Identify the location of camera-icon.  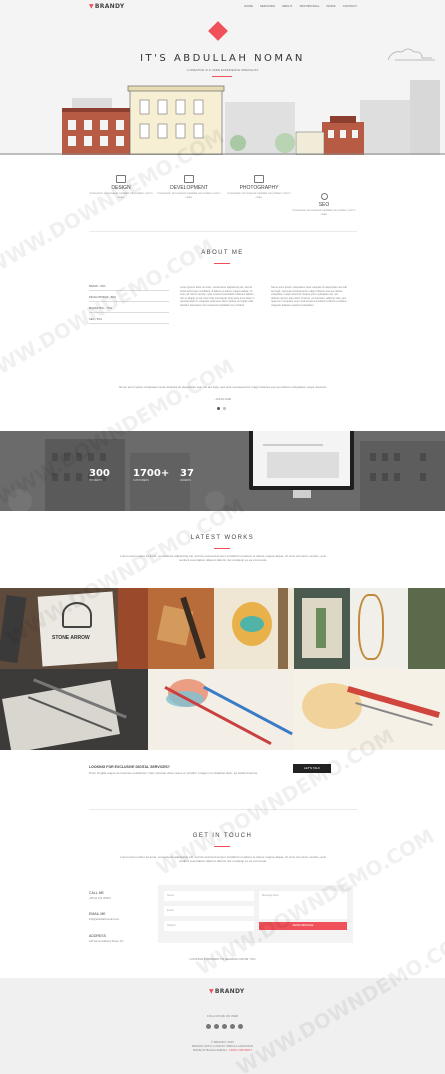
(259, 179).